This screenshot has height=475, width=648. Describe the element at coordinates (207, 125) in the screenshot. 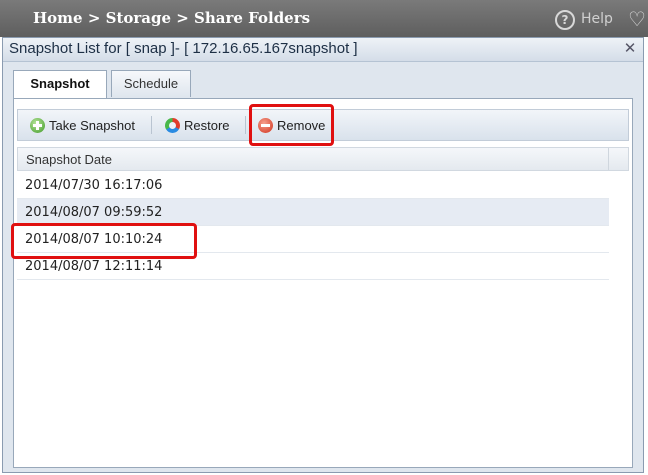

I see `restore-label: Restore` at that location.